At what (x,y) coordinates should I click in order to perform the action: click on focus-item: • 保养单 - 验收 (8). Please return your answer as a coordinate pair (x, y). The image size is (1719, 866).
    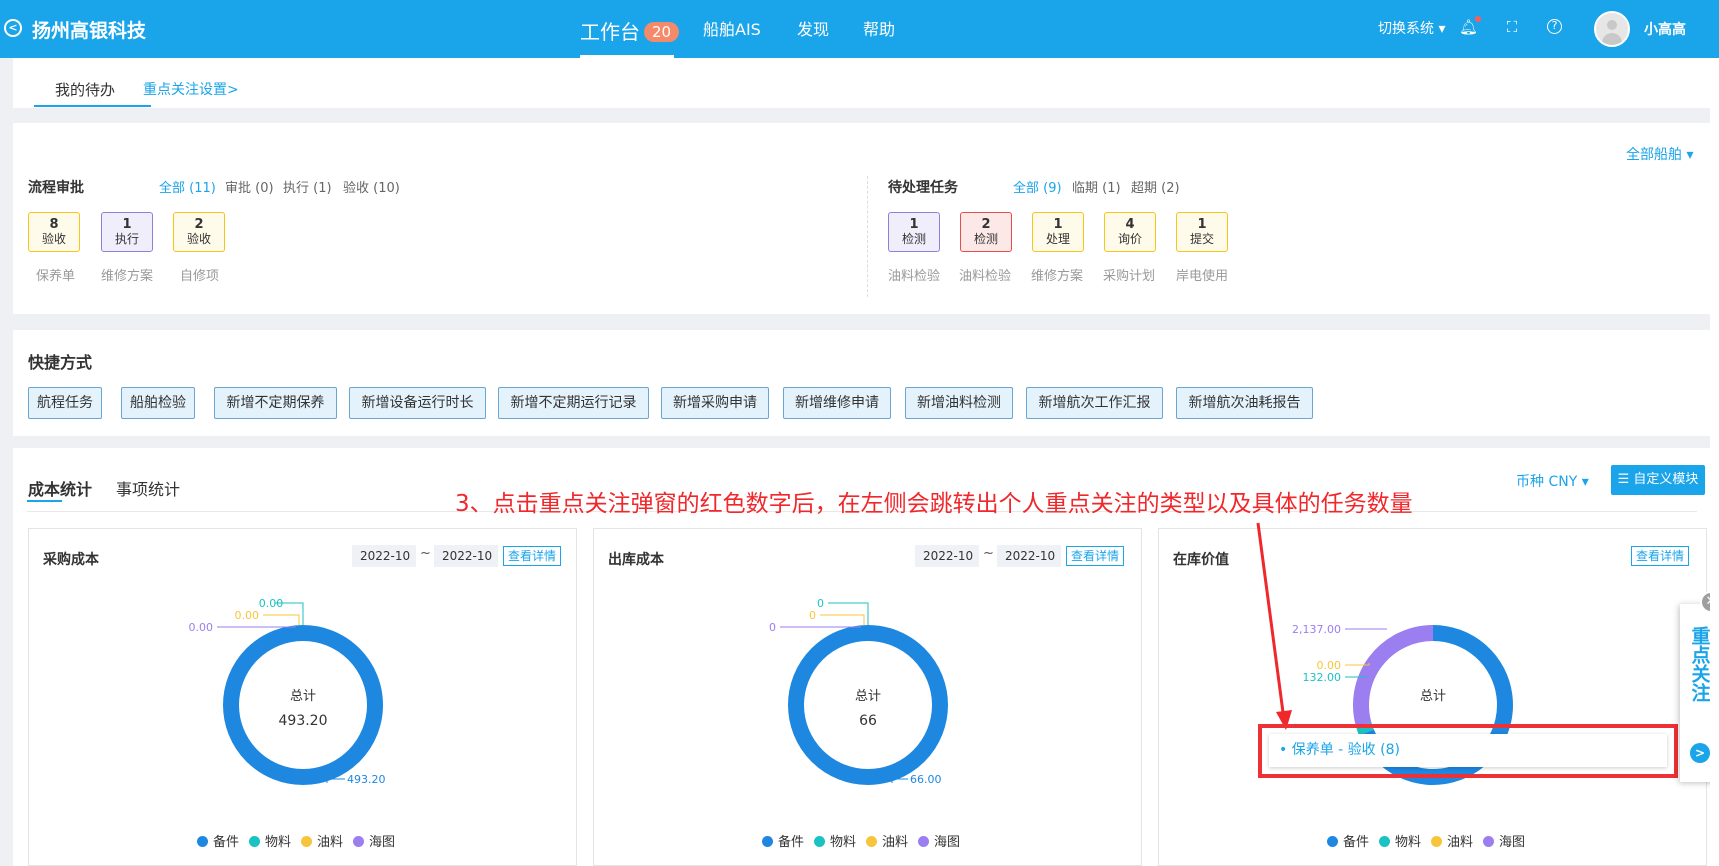
    Looking at the image, I should click on (1468, 750).